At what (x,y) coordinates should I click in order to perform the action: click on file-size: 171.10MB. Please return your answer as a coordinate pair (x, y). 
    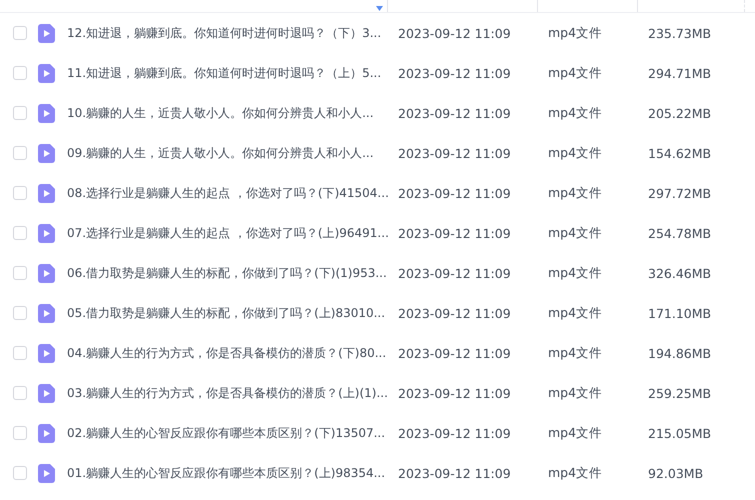
    Looking at the image, I should click on (680, 313).